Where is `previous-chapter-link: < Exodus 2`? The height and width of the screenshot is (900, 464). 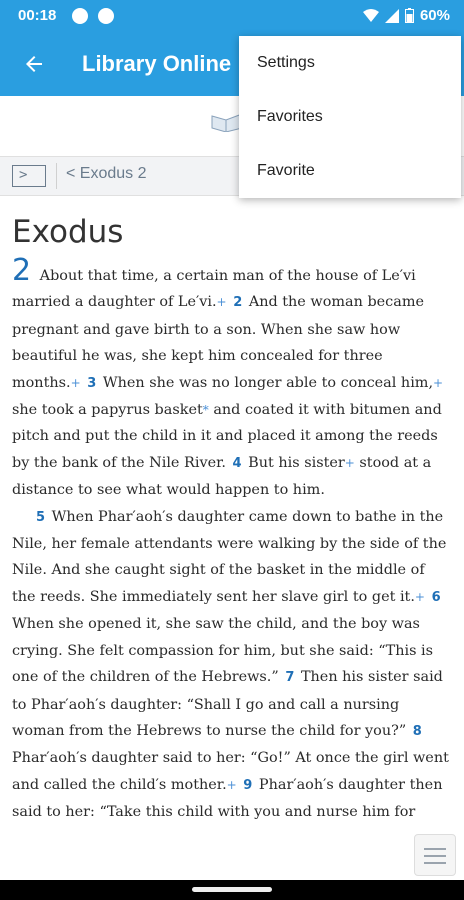
previous-chapter-link: < Exodus 2 is located at coordinates (106, 174).